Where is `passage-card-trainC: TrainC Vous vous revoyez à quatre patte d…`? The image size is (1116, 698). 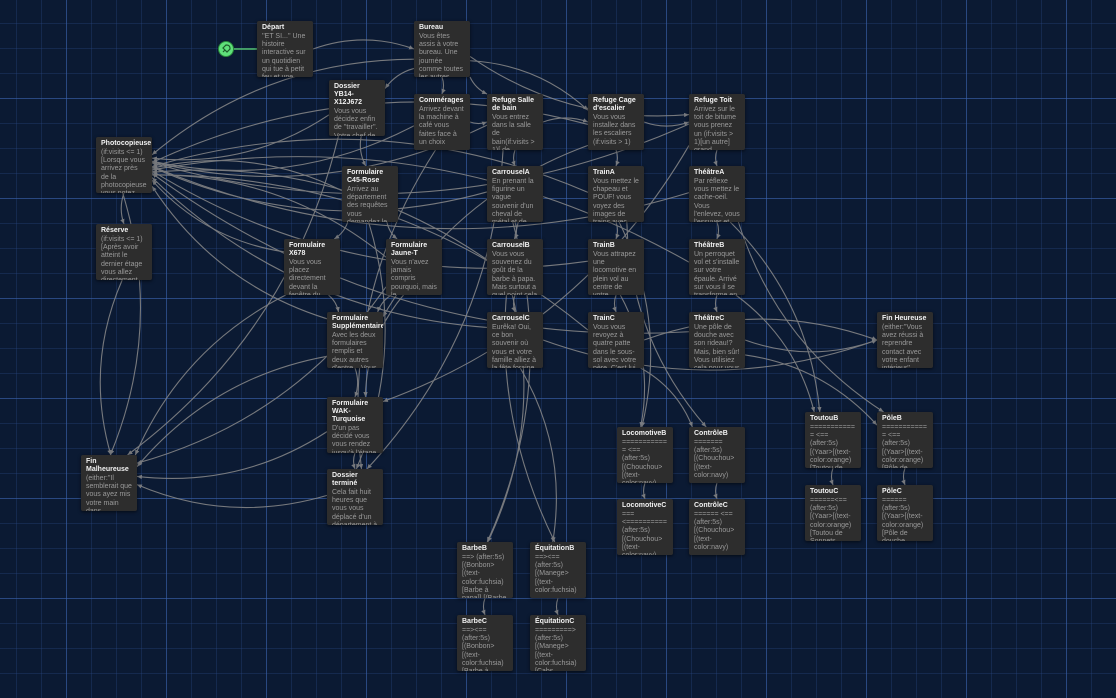 passage-card-trainC: TrainC Vous vous revoyez à quatre patte d… is located at coordinates (616, 340).